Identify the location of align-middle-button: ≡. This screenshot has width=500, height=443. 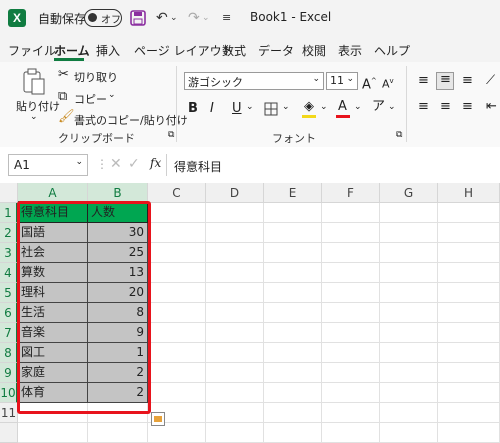
(445, 81).